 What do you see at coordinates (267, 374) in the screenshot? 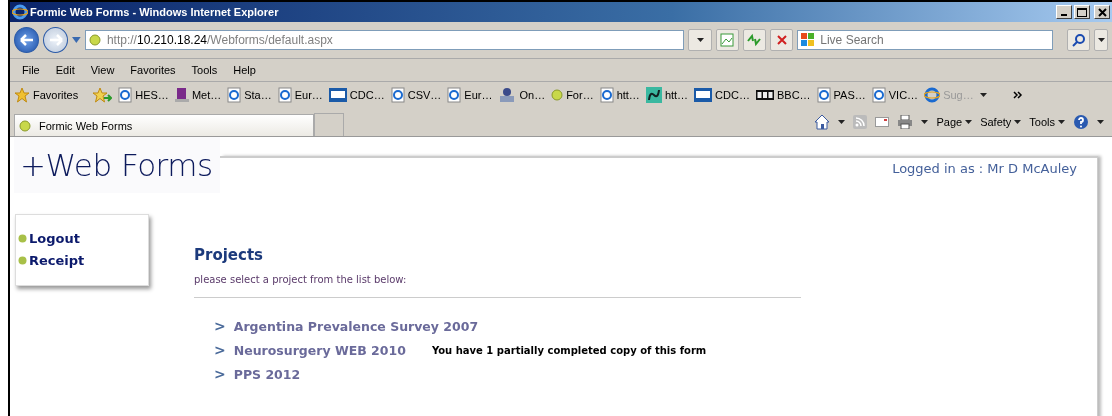
I see `project-link: PPS 2012` at bounding box center [267, 374].